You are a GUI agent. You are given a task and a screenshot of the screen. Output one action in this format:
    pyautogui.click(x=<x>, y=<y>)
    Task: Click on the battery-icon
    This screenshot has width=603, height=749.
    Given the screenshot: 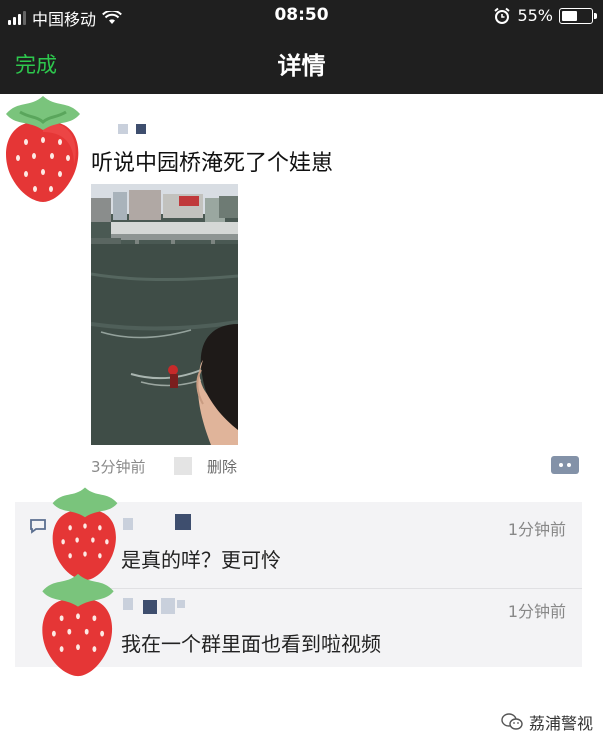 What is the action you would take?
    pyautogui.click(x=578, y=15)
    